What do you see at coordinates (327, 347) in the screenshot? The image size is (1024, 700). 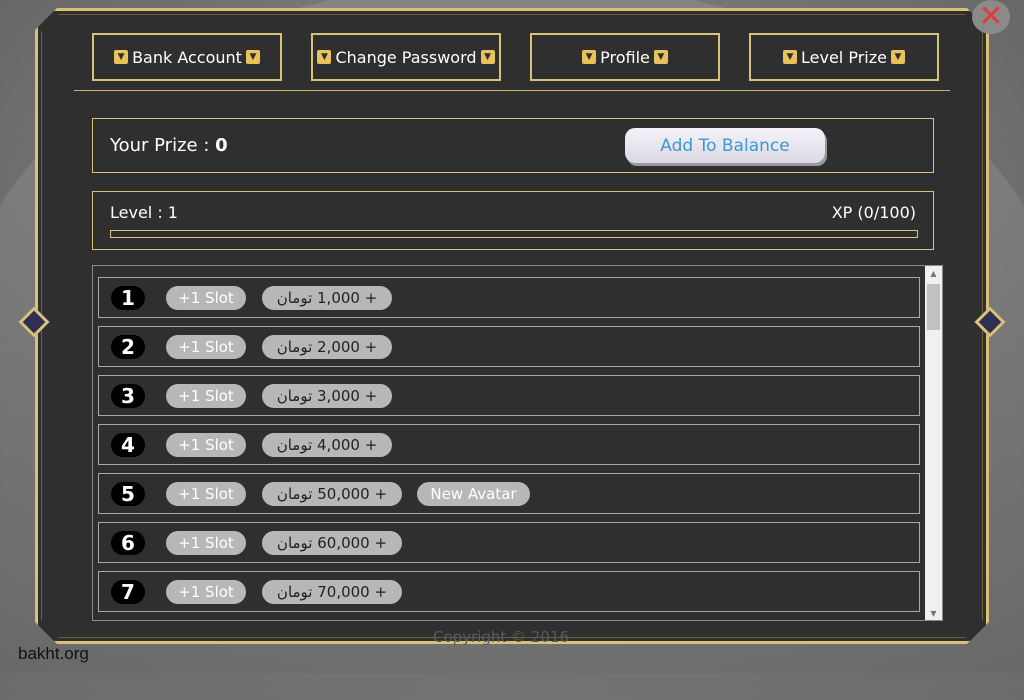 I see `money-badge: + 2,000 تومان` at bounding box center [327, 347].